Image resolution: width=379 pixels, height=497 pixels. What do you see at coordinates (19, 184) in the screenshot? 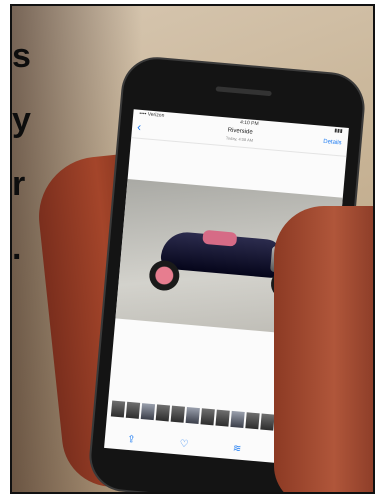
I see `background-glyph: r` at bounding box center [19, 184].